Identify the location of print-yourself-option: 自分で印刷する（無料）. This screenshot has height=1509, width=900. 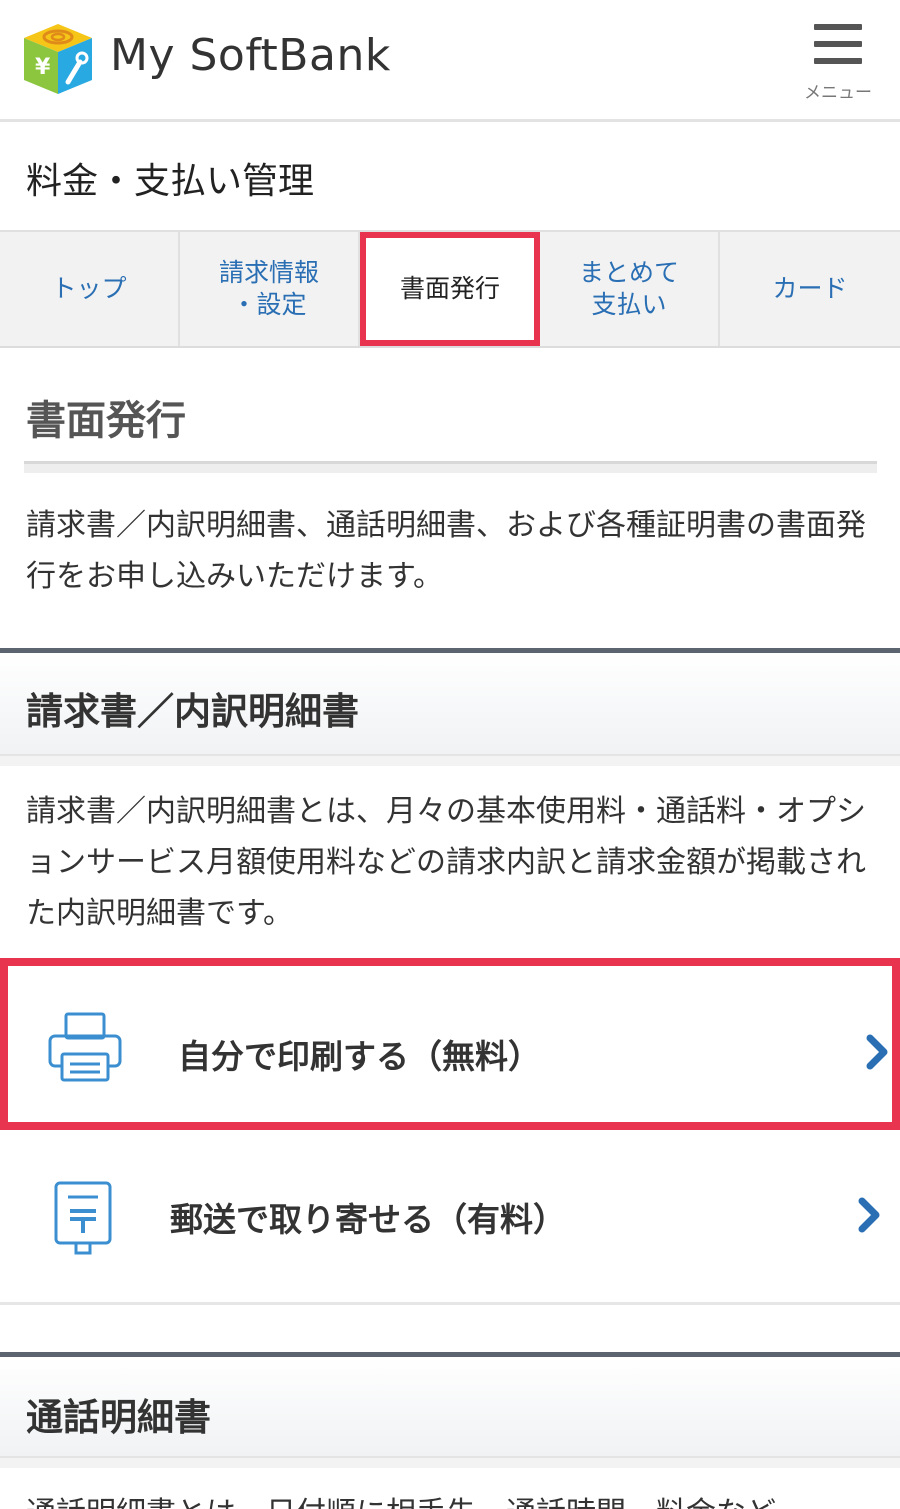
(450, 1044).